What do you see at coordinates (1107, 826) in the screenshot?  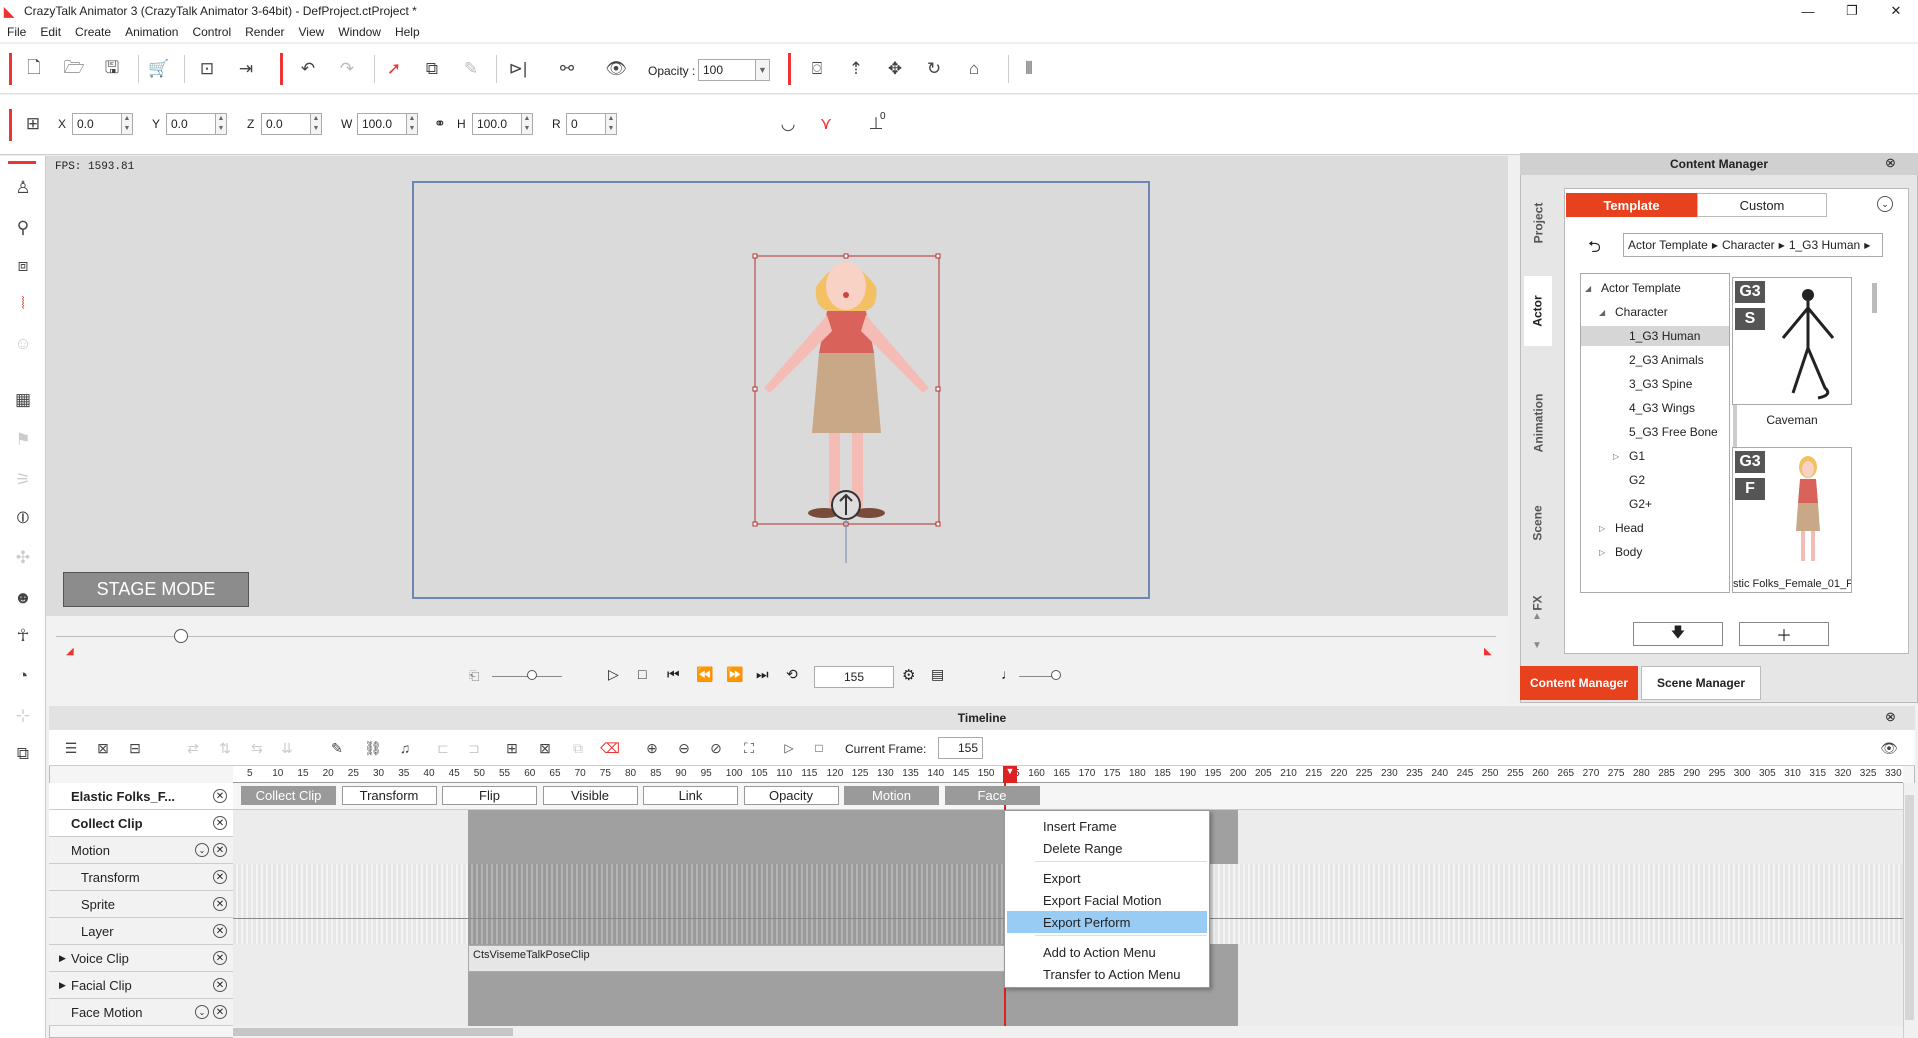 I see `context-menu-item: Insert Frame` at bounding box center [1107, 826].